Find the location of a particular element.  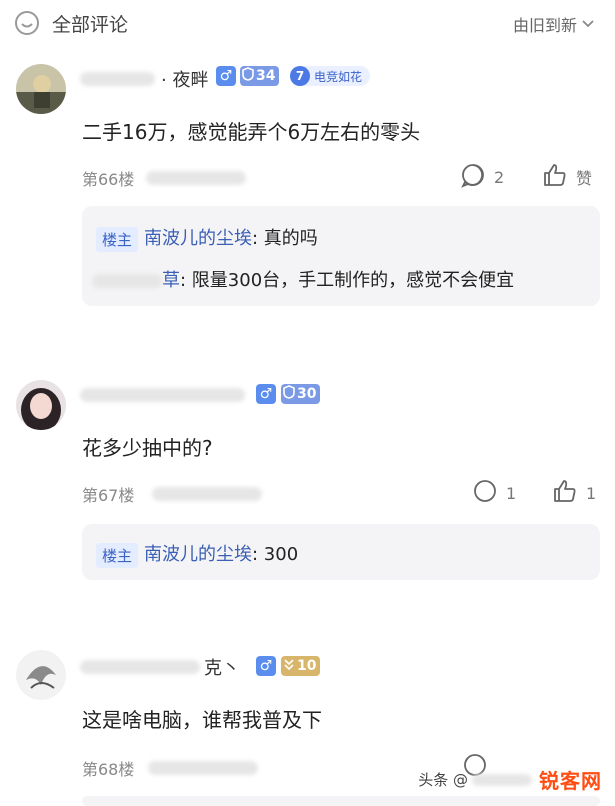

reply-item: 楼主 南波儿的尘埃: 真的吗 is located at coordinates (207, 238).